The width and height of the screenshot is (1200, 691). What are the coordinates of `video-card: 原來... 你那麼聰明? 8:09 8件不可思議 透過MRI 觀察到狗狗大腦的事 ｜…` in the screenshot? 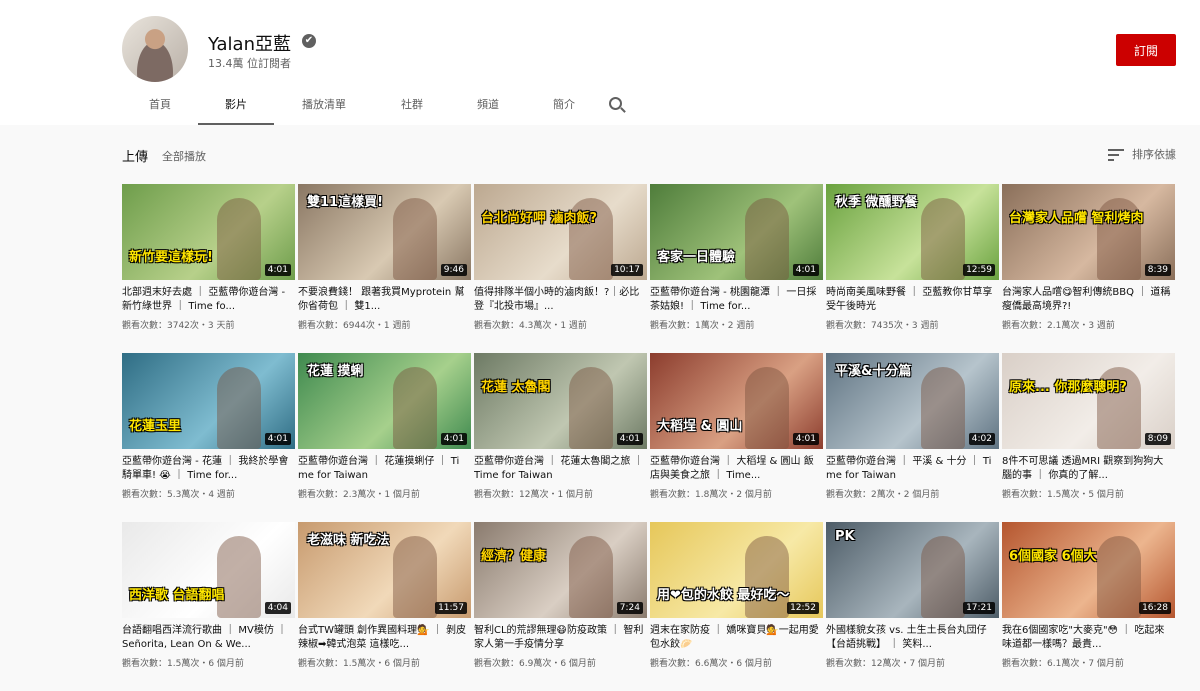 It's located at (1088, 437).